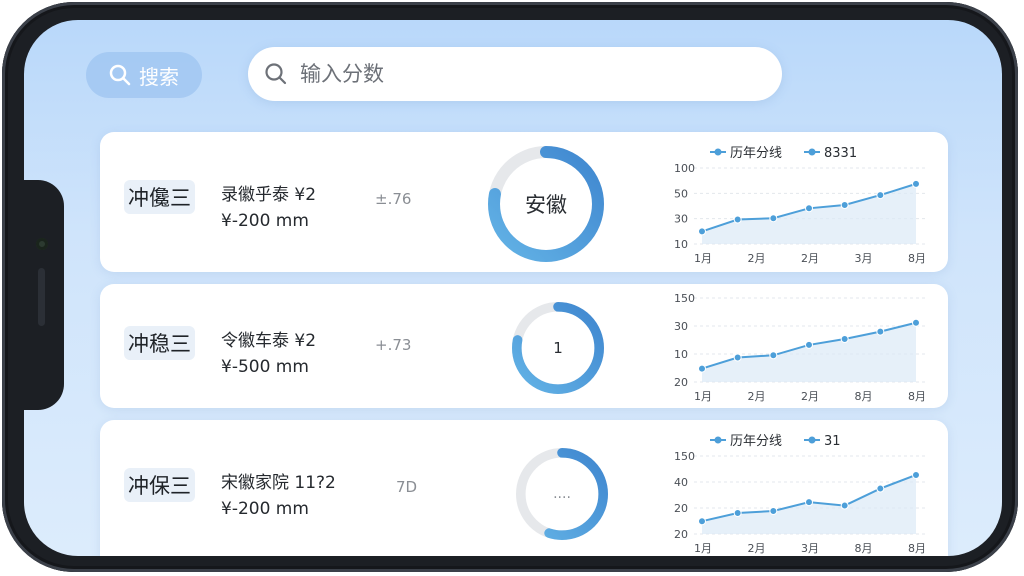 Image resolution: width=1024 pixels, height=576 pixels. What do you see at coordinates (801, 347) in the screenshot?
I see `trend-chart: 150 30 10 20 1月 2月 2月 8月 8月` at bounding box center [801, 347].